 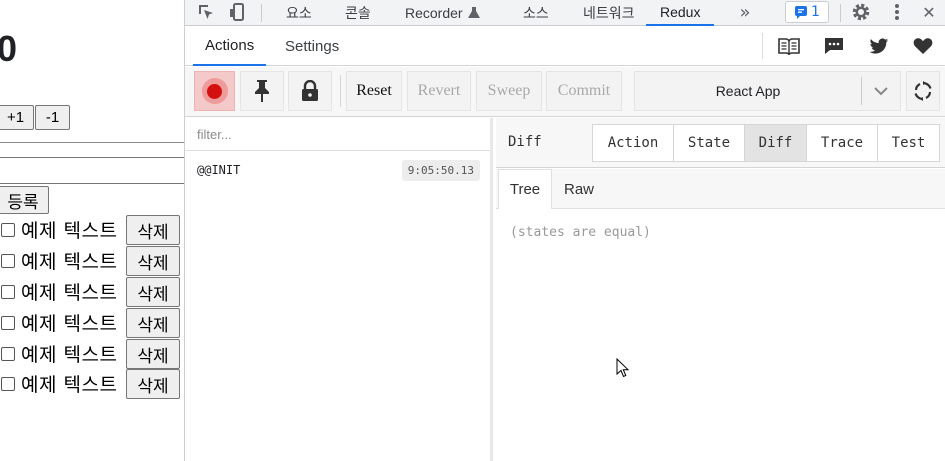 I want to click on lock-icon, so click(x=310, y=90).